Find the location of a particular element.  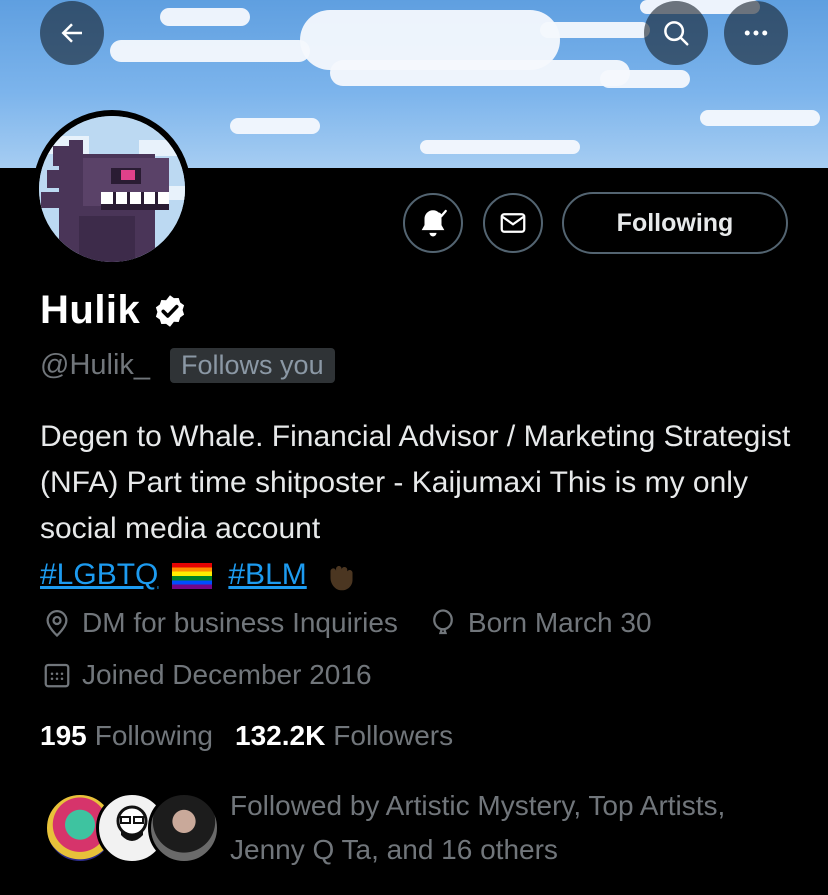

envelope-icon is located at coordinates (513, 223).